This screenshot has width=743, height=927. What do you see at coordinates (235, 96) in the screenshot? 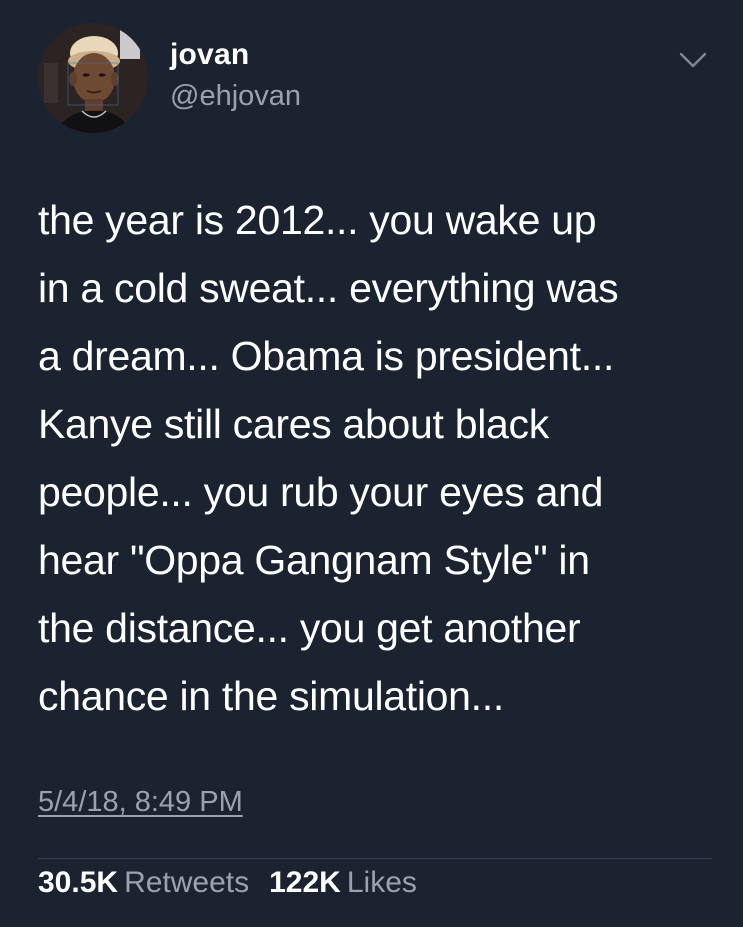
I see `user-handle: @ehjovan` at bounding box center [235, 96].